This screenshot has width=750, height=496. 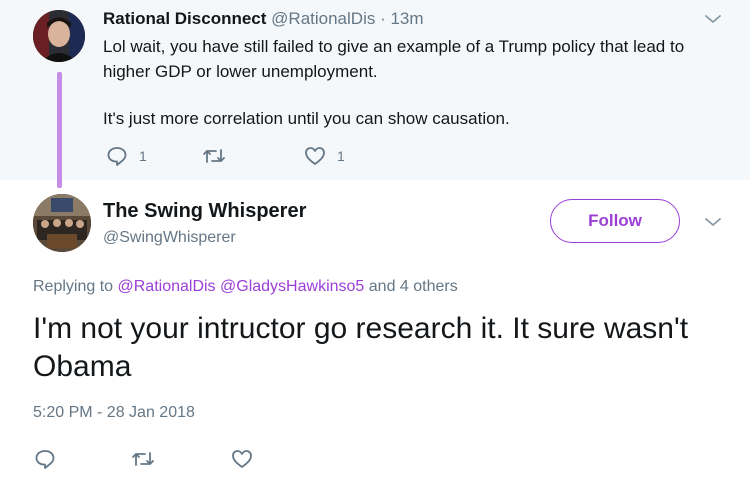 What do you see at coordinates (114, 413) in the screenshot?
I see `timestamp: 5:20 PM - 28 Jan 2018` at bounding box center [114, 413].